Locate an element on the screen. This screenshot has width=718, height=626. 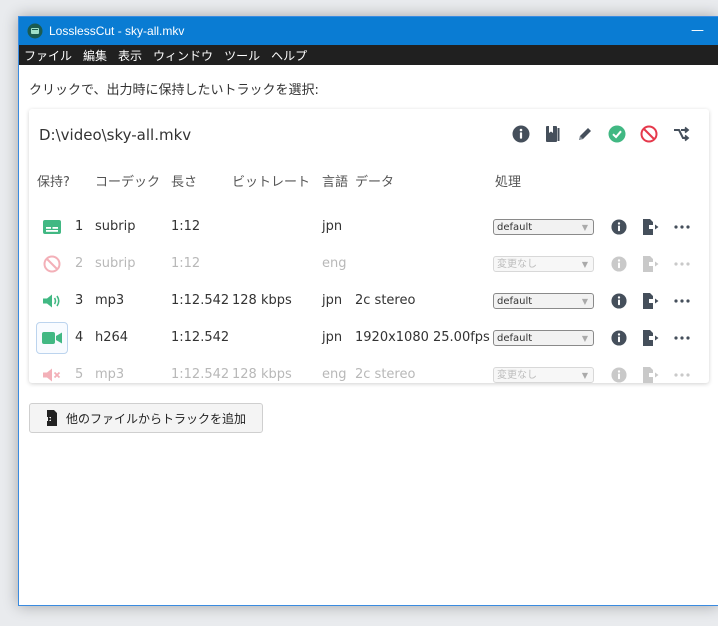
menu-file: ファイル is located at coordinates (48, 55).